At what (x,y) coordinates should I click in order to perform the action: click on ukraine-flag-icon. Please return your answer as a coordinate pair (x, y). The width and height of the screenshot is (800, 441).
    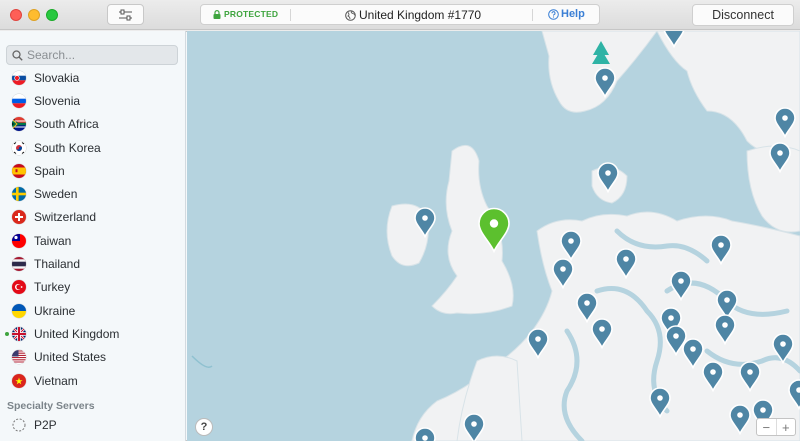
    Looking at the image, I should click on (19, 310).